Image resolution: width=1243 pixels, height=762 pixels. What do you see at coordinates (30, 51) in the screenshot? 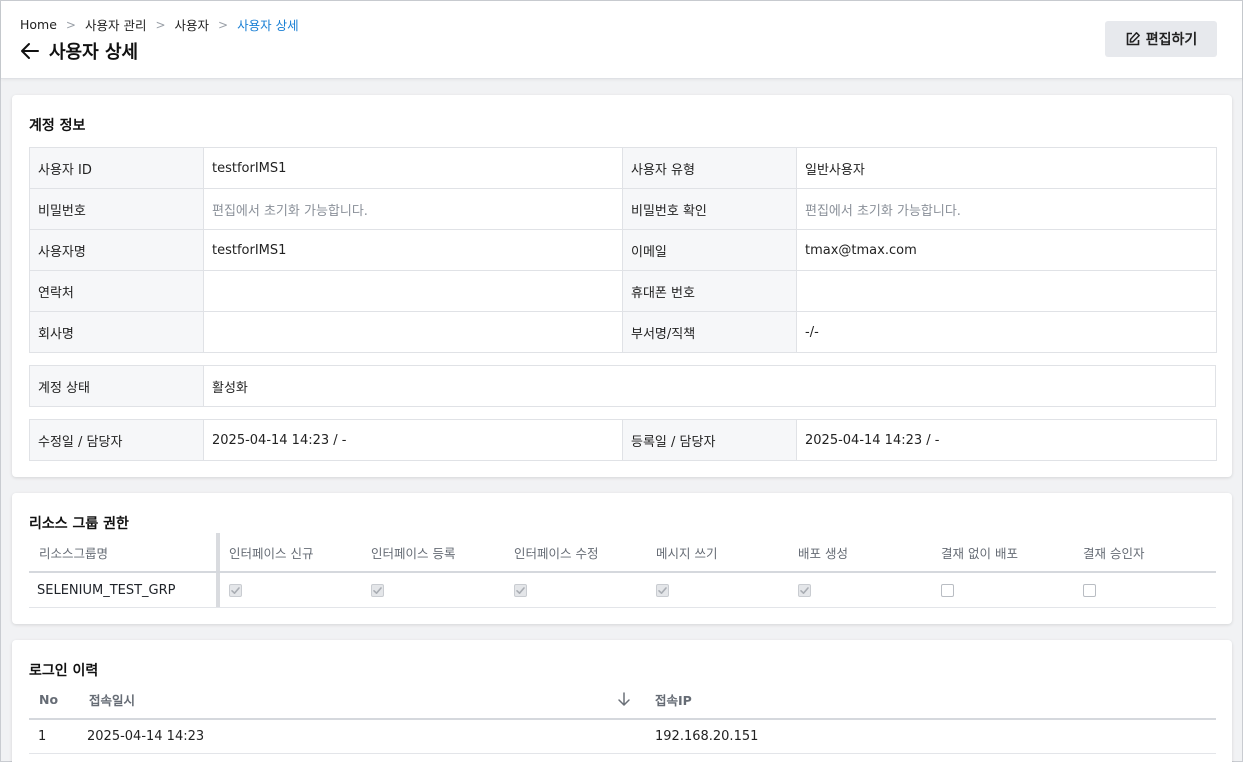
I see `arrow-left-icon` at bounding box center [30, 51].